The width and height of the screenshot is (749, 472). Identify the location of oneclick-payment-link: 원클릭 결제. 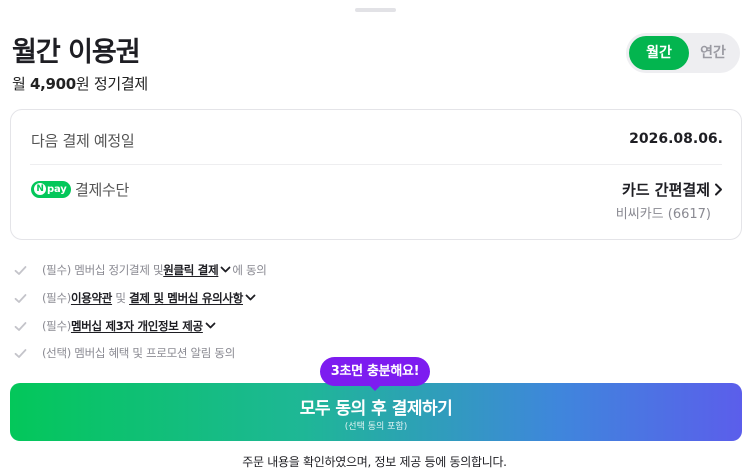
(190, 270).